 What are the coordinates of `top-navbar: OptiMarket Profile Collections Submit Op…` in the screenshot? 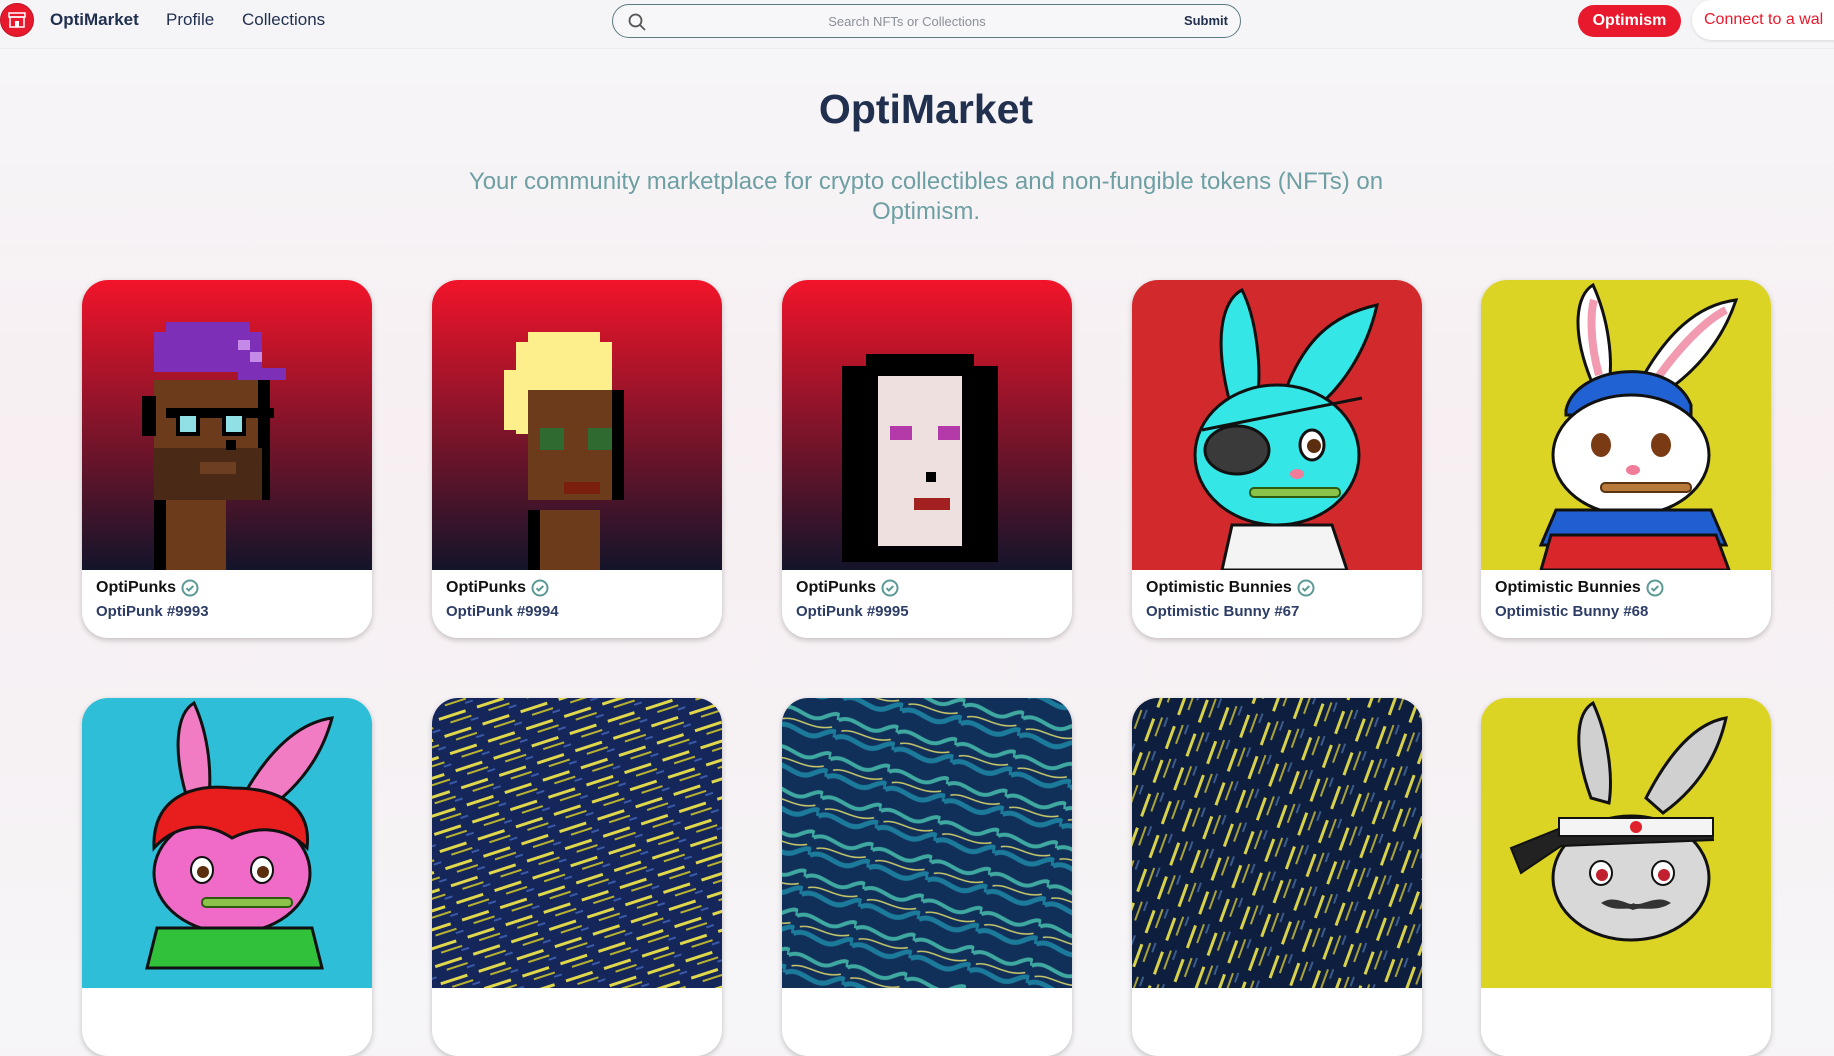 It's located at (917, 24).